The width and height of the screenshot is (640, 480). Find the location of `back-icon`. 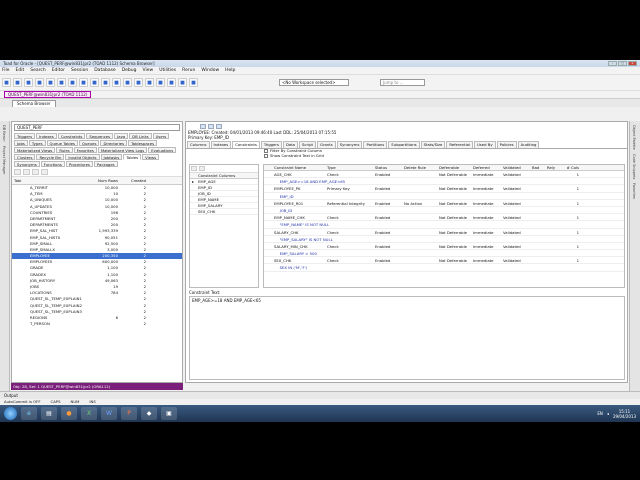

back-icon is located at coordinates (203, 126).